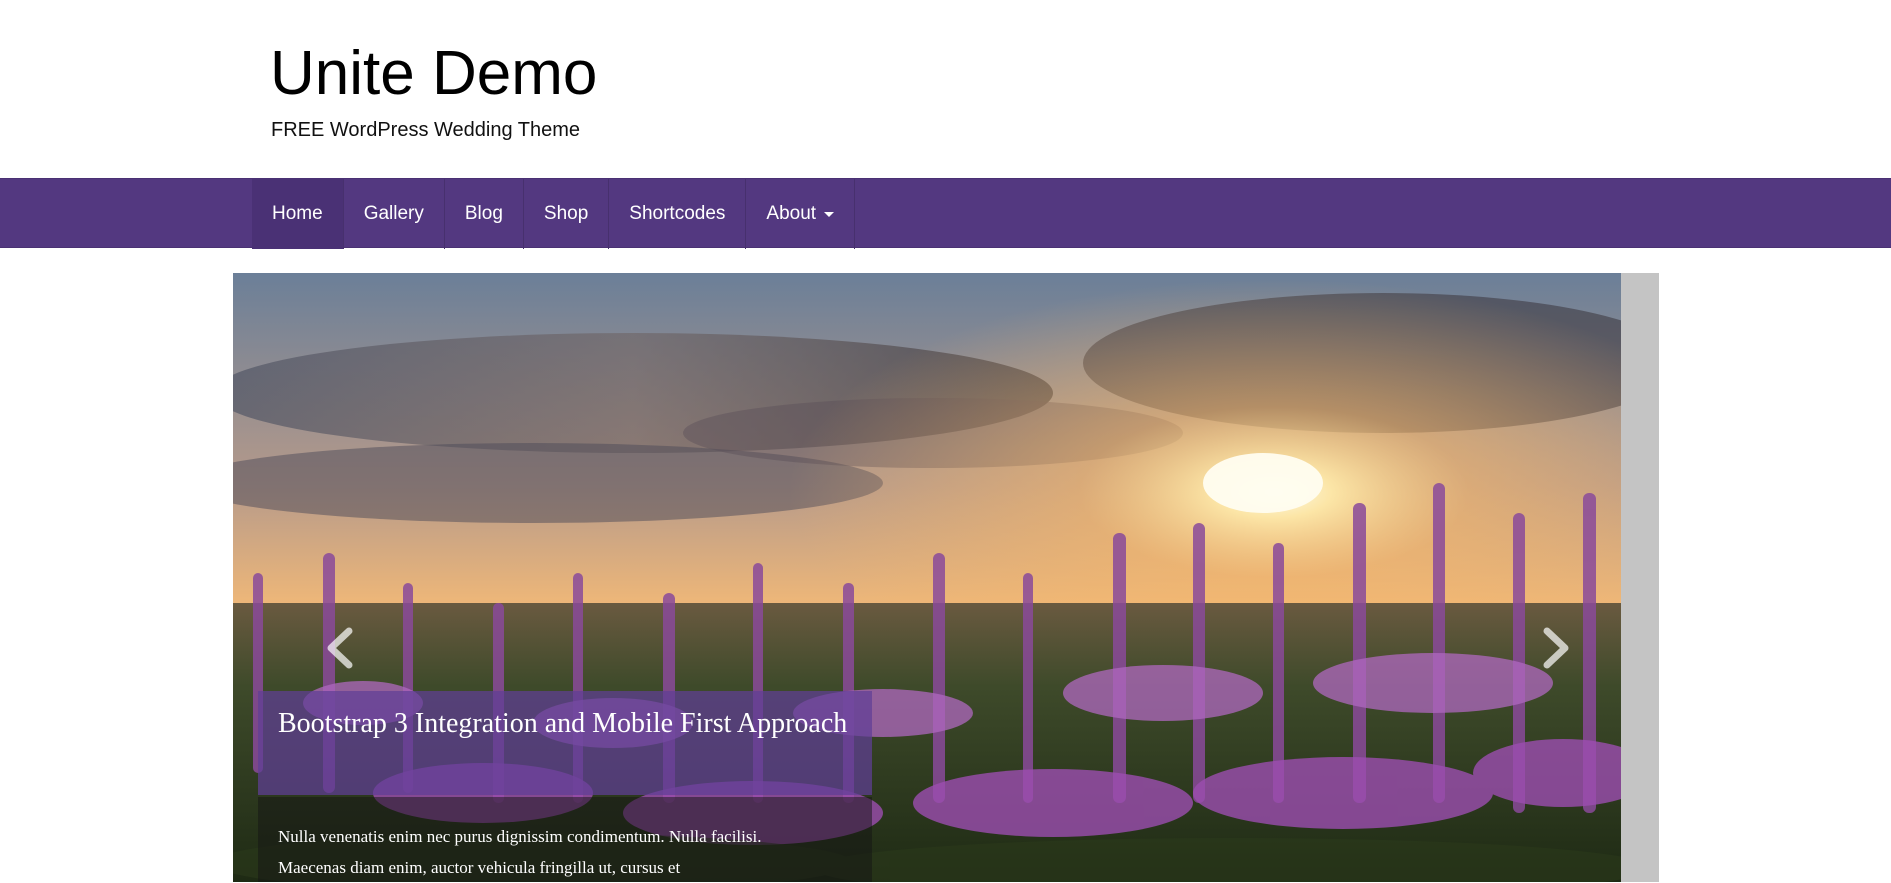 The height and width of the screenshot is (883, 1891). I want to click on nav-item-label: Shop, so click(566, 213).